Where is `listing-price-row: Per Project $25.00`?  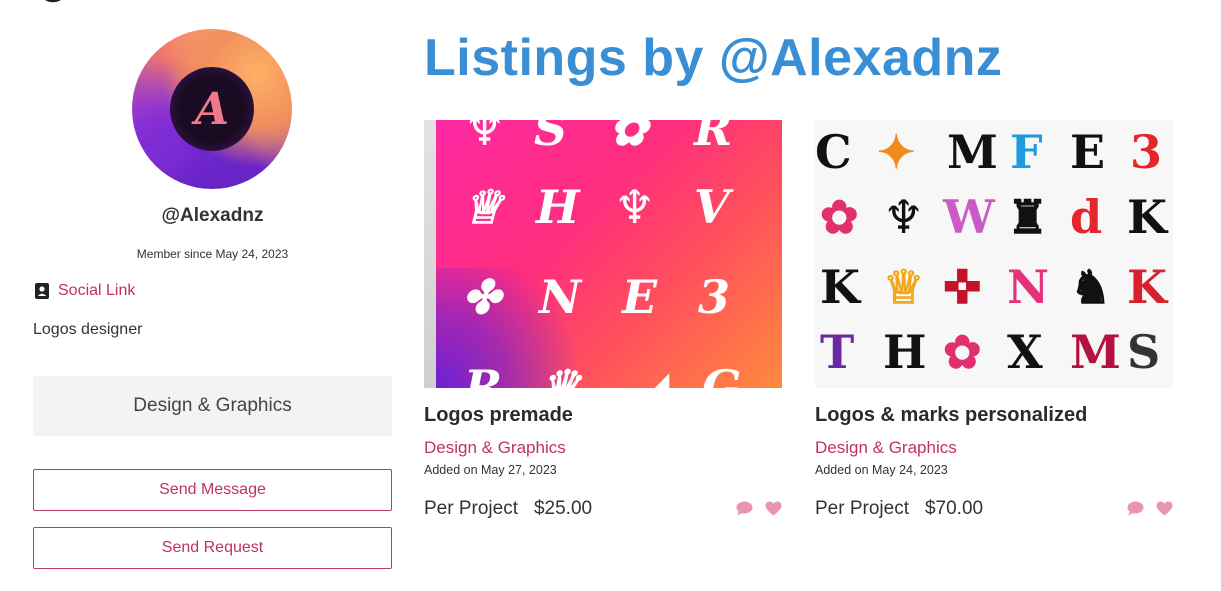
listing-price-row: Per Project $25.00 is located at coordinates (508, 509).